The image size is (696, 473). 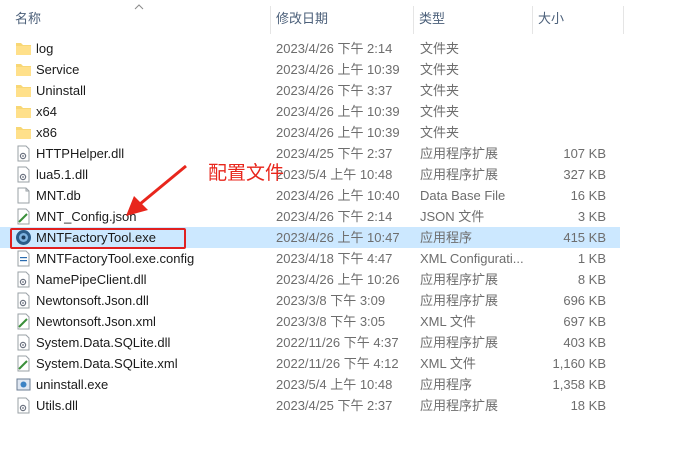 What do you see at coordinates (45, 48) in the screenshot?
I see `file-name: log` at bounding box center [45, 48].